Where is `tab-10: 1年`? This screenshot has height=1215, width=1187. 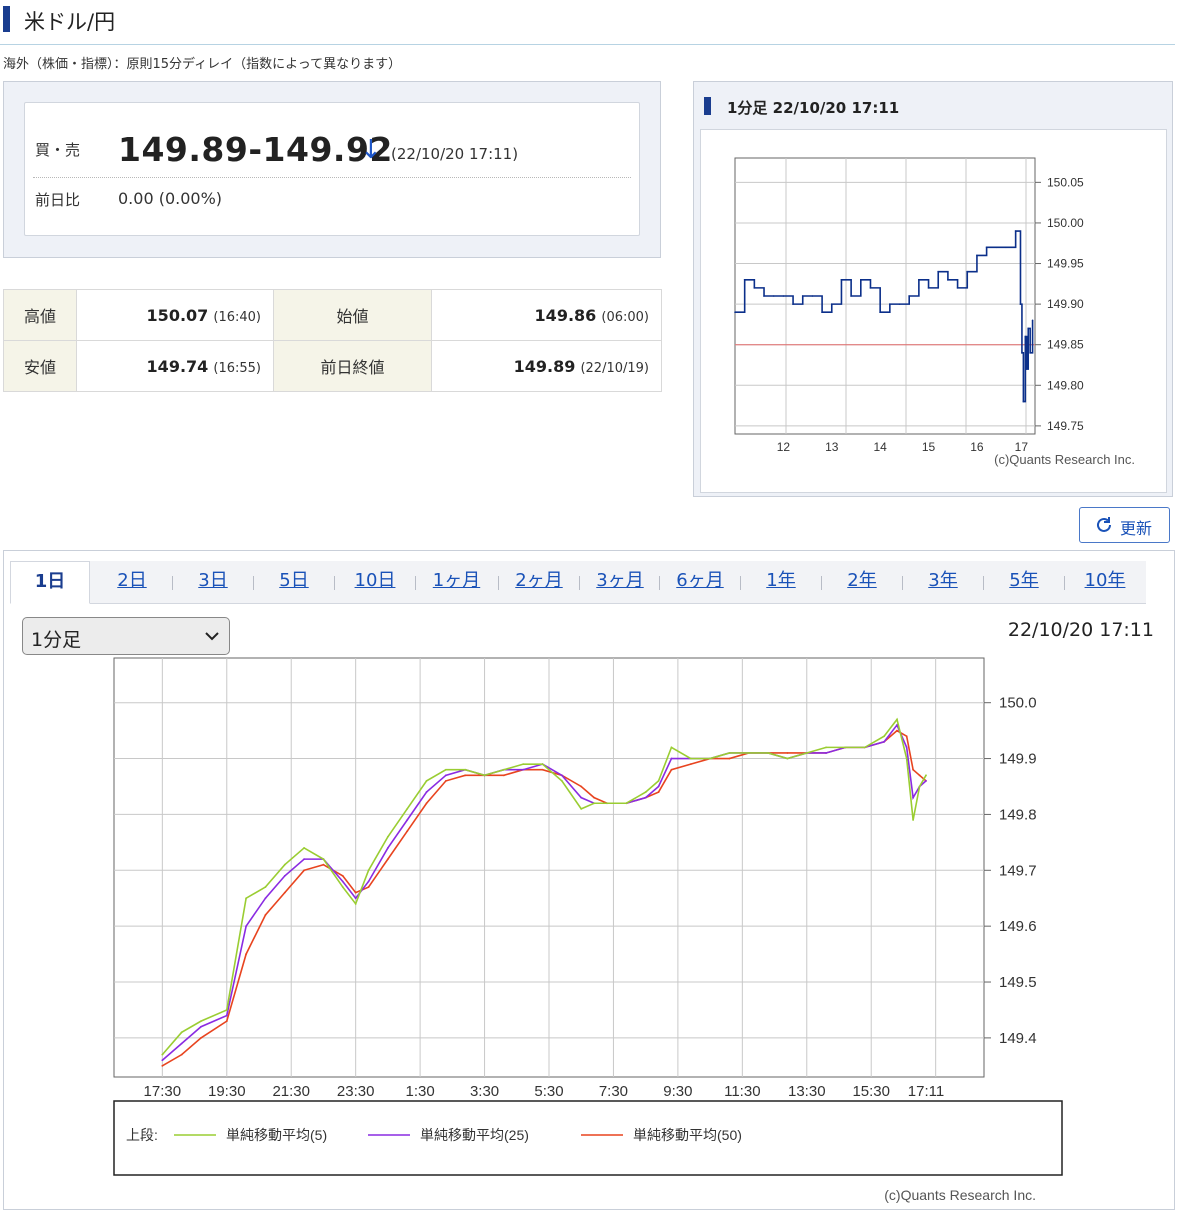
tab-10: 1年 is located at coordinates (781, 582).